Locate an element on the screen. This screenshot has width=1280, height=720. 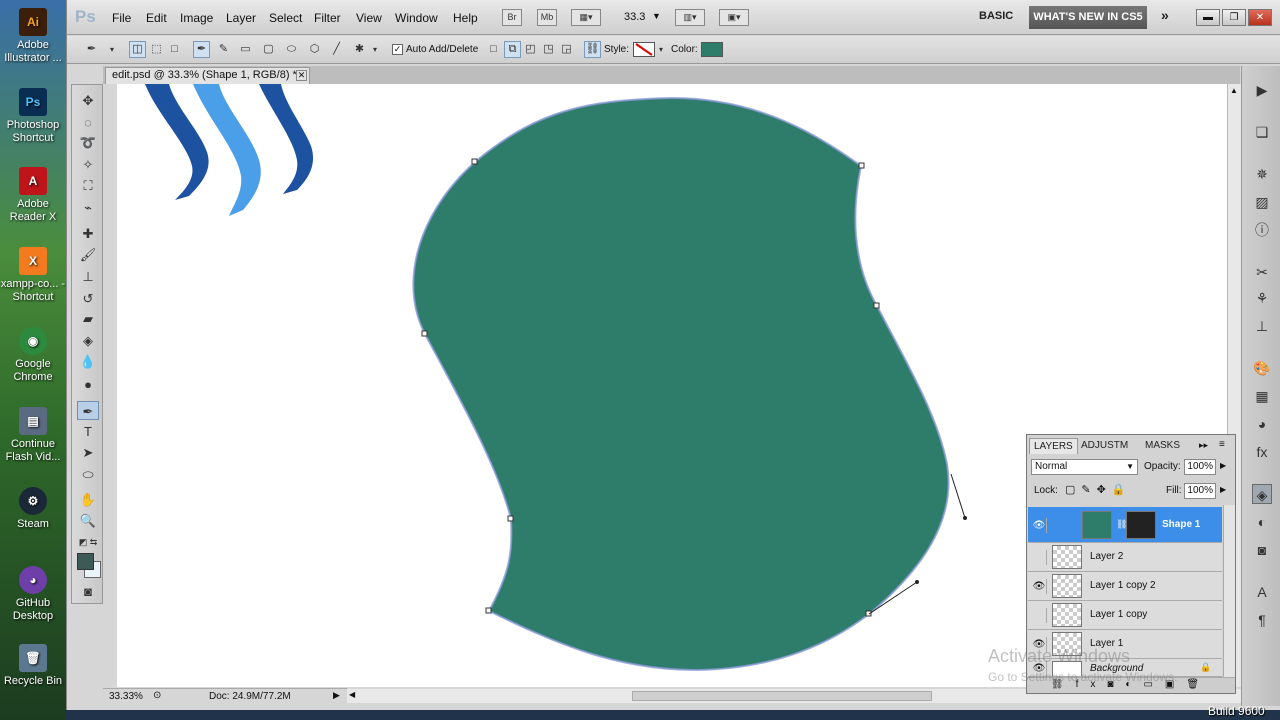
quick-selection-tool-icon: ✧ is located at coordinates (88, 164).